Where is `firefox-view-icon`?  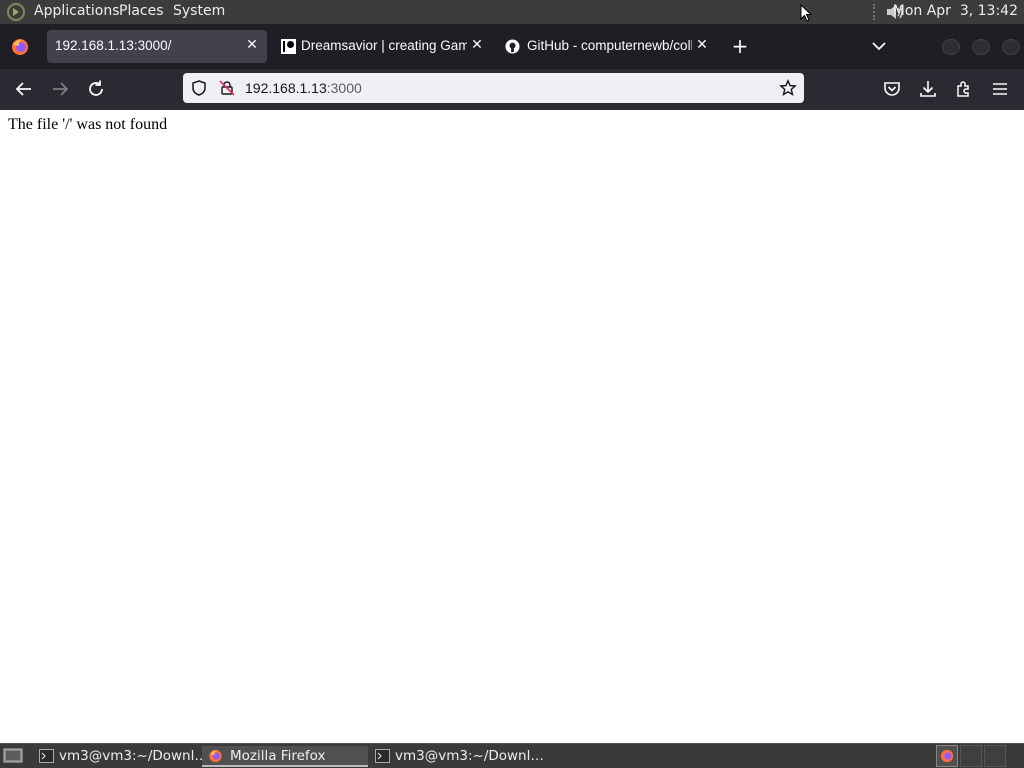
firefox-view-icon is located at coordinates (20, 47).